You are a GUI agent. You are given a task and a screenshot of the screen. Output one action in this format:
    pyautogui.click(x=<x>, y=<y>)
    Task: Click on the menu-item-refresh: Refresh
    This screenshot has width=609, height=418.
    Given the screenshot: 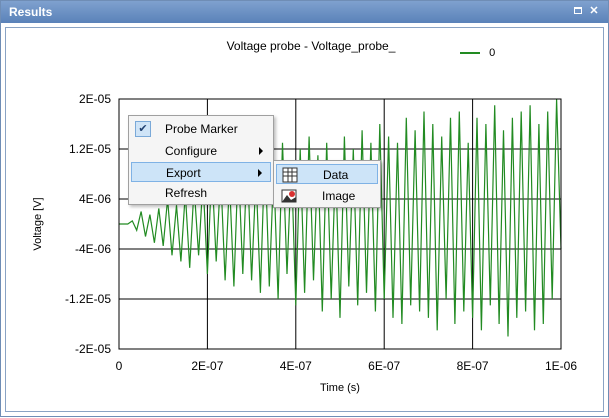 What is the action you would take?
    pyautogui.click(x=201, y=193)
    